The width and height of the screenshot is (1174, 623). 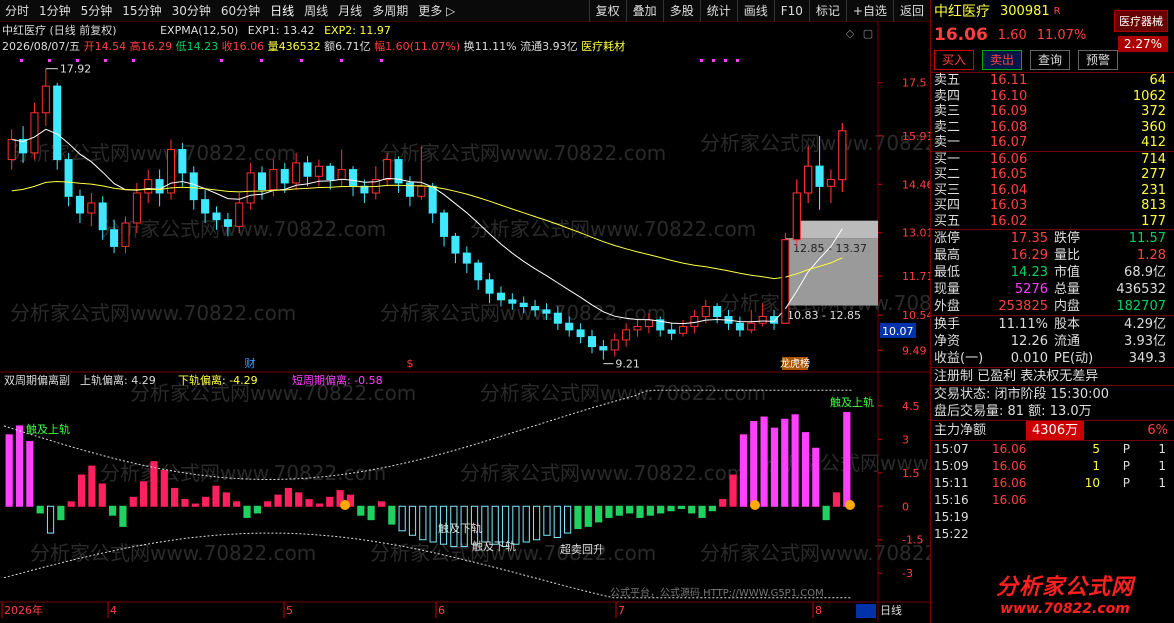 What do you see at coordinates (947, 221) in the screenshot?
I see `level-label: 买五` at bounding box center [947, 221].